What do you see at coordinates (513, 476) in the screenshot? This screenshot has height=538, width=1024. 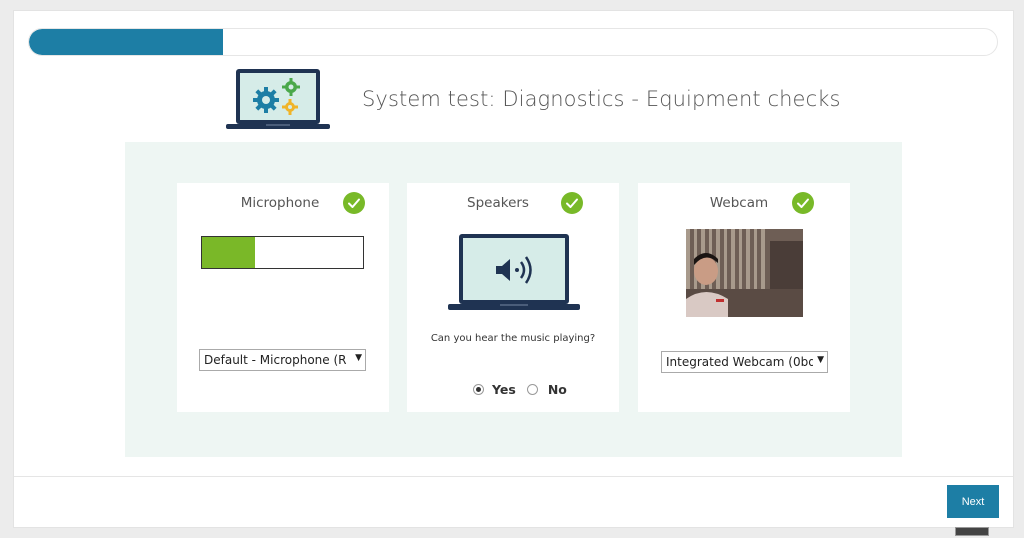 I see `footer-divider` at bounding box center [513, 476].